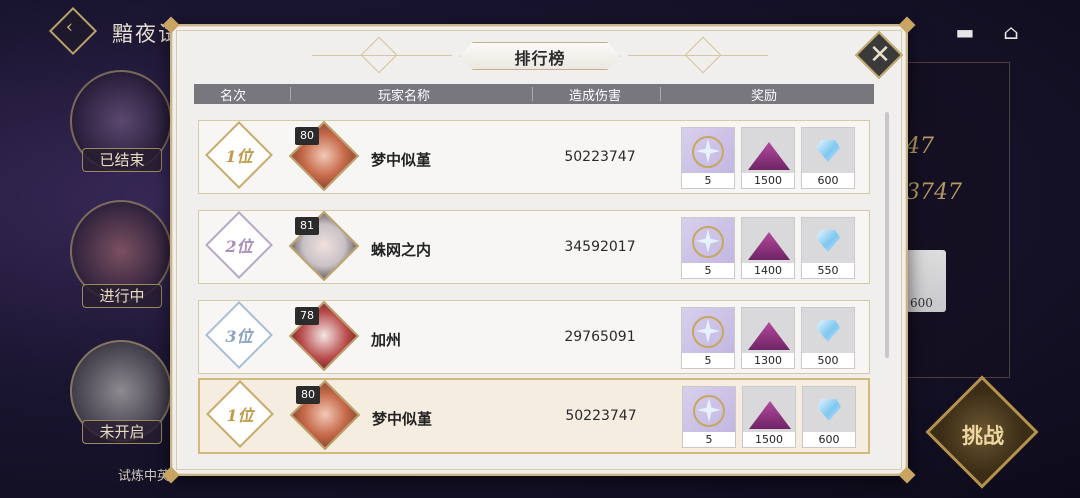  I want to click on chat-icon: ▬, so click(965, 32).